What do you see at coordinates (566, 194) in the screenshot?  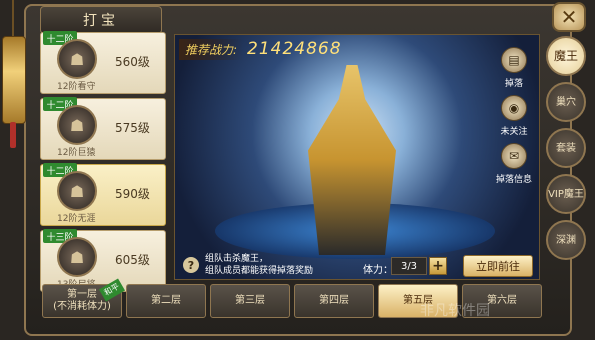 I see `tab-vip-demon-king: VIP魔王` at bounding box center [566, 194].